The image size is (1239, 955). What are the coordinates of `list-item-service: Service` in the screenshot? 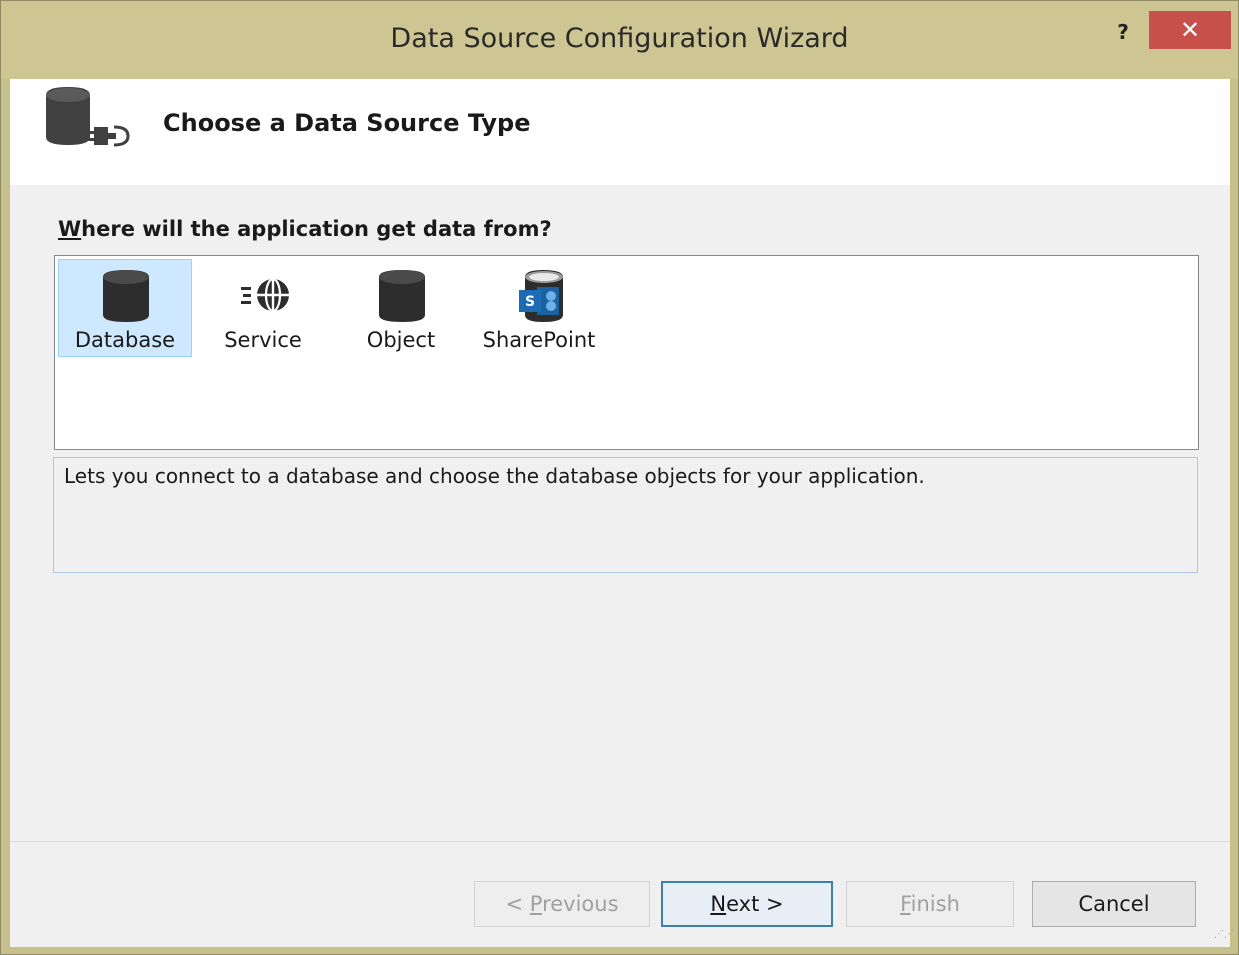 It's located at (263, 308).